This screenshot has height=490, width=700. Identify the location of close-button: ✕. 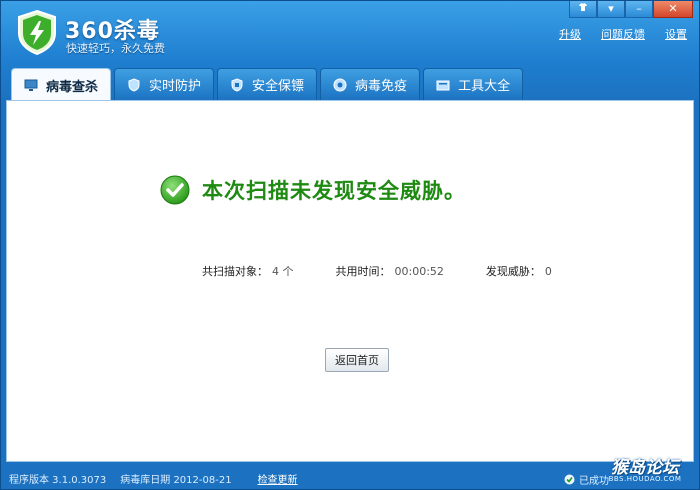
(673, 9).